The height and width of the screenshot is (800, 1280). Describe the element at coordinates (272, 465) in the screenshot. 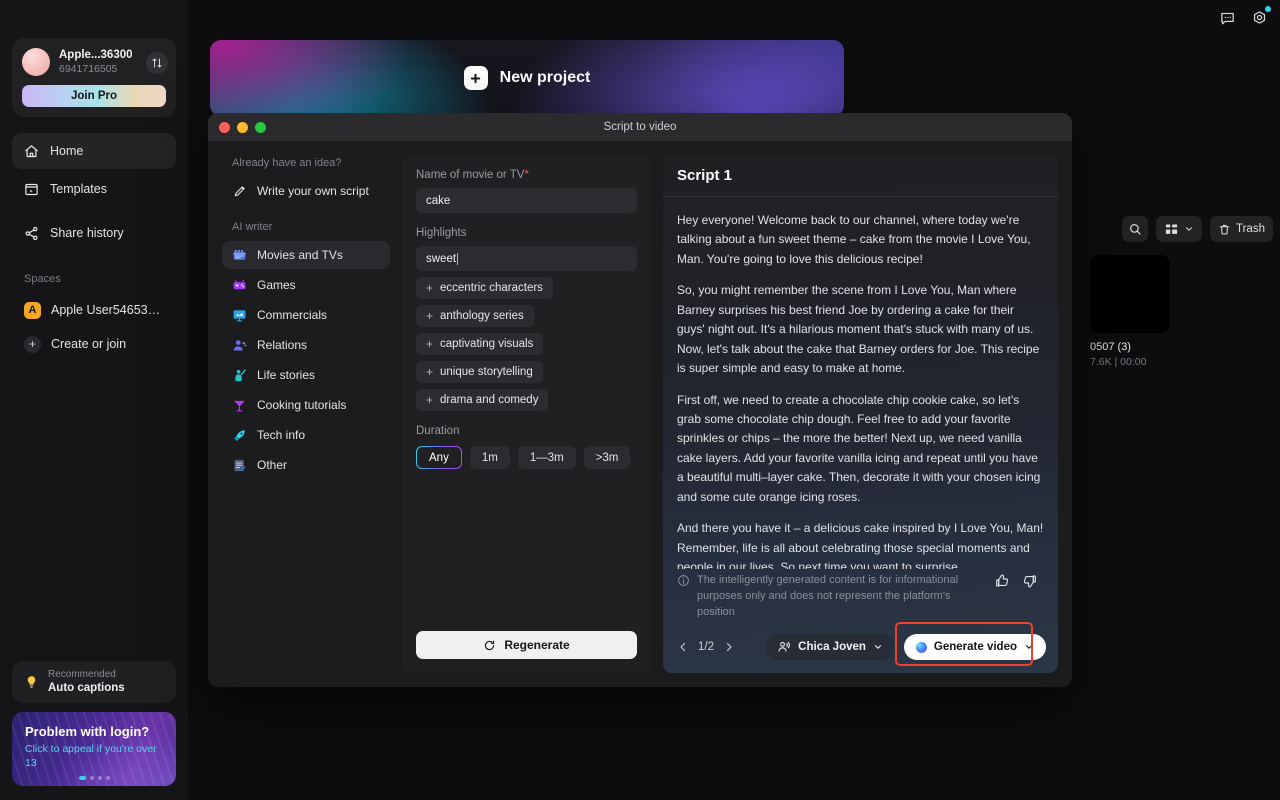

I see `category-label: Other` at that location.